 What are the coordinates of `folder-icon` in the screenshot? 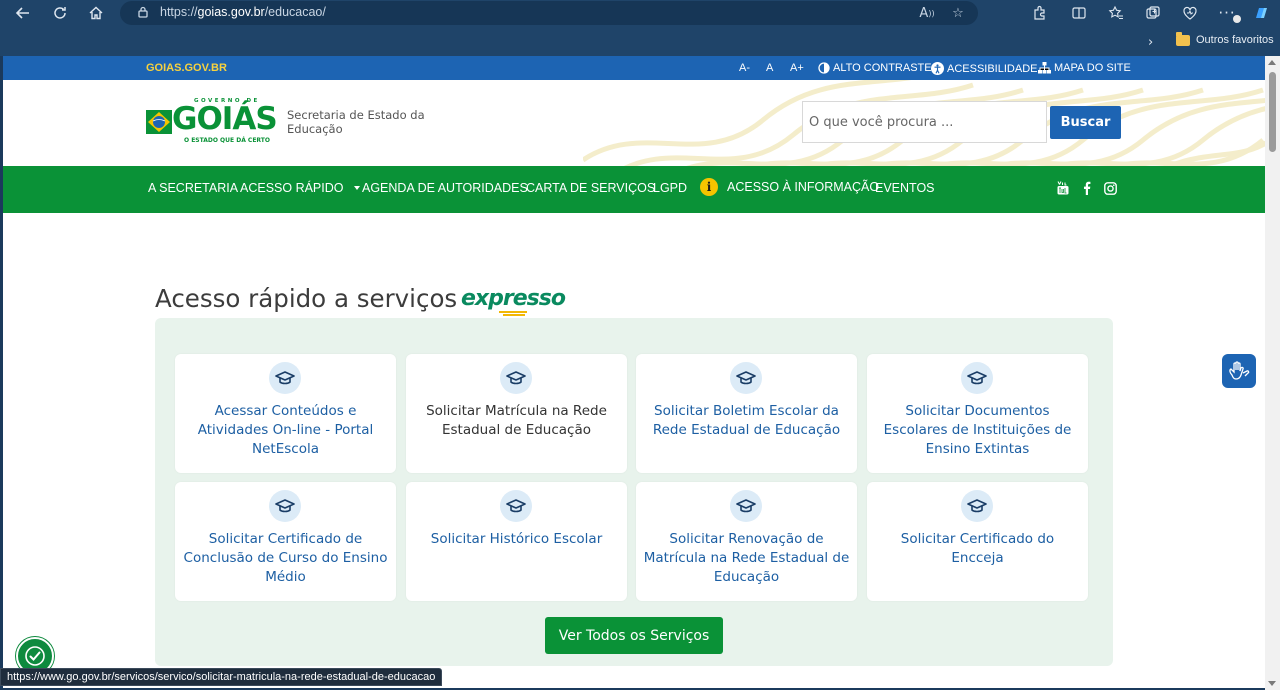 It's located at (1183, 38).